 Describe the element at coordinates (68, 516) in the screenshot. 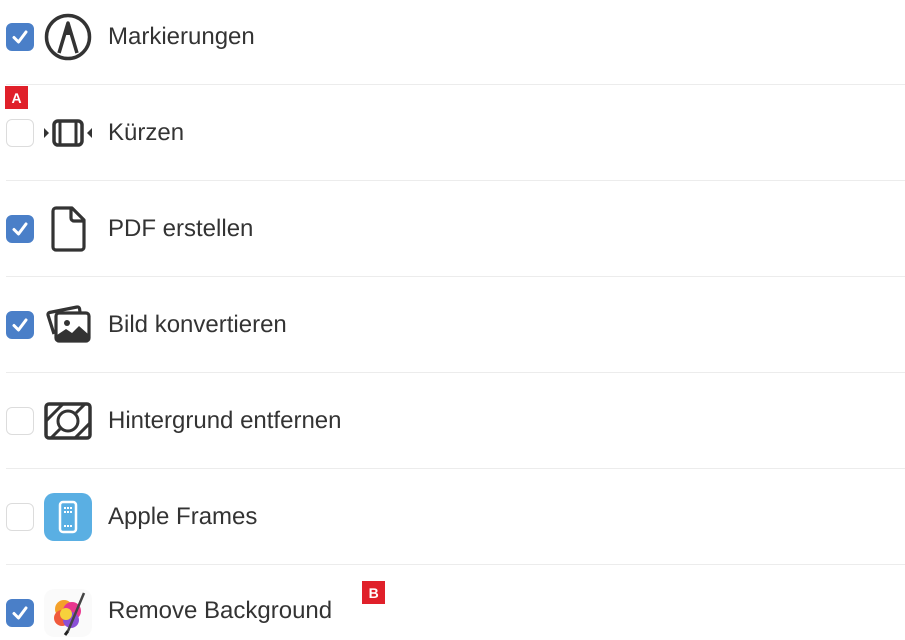

I see `phone-app-icon` at that location.